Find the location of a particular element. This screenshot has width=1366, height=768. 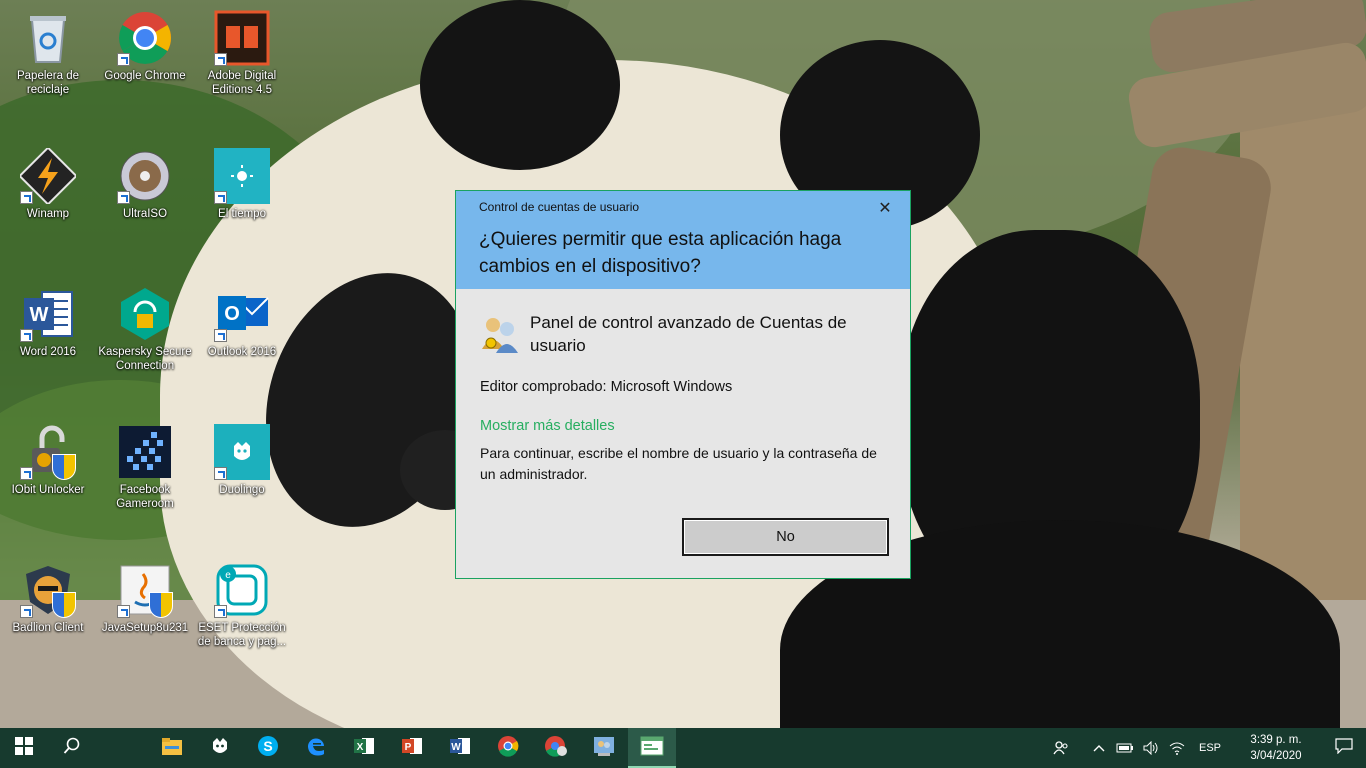

svg-text: P is located at coordinates (408, 747).